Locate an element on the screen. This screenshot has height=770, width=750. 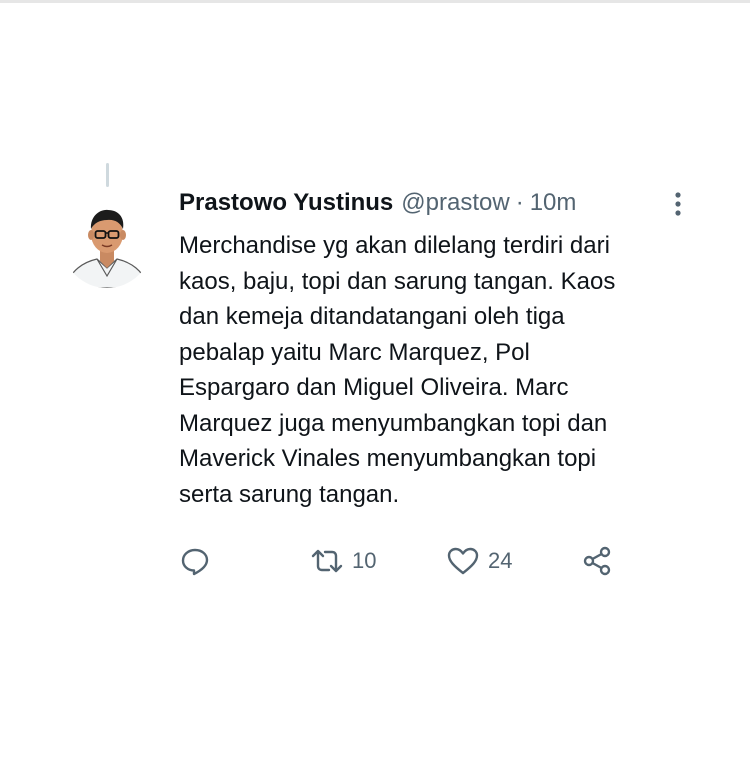
share-button is located at coordinates (597, 561).